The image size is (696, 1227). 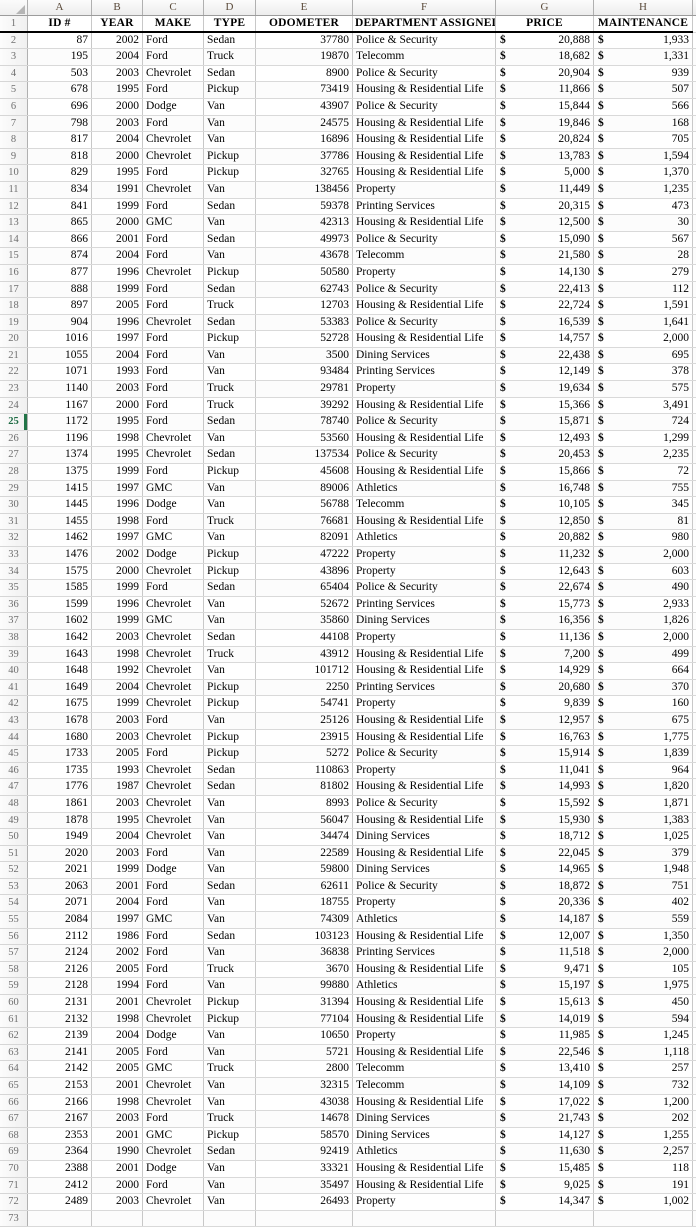 What do you see at coordinates (304, 90) in the screenshot?
I see `cell-odometer: 73419` at bounding box center [304, 90].